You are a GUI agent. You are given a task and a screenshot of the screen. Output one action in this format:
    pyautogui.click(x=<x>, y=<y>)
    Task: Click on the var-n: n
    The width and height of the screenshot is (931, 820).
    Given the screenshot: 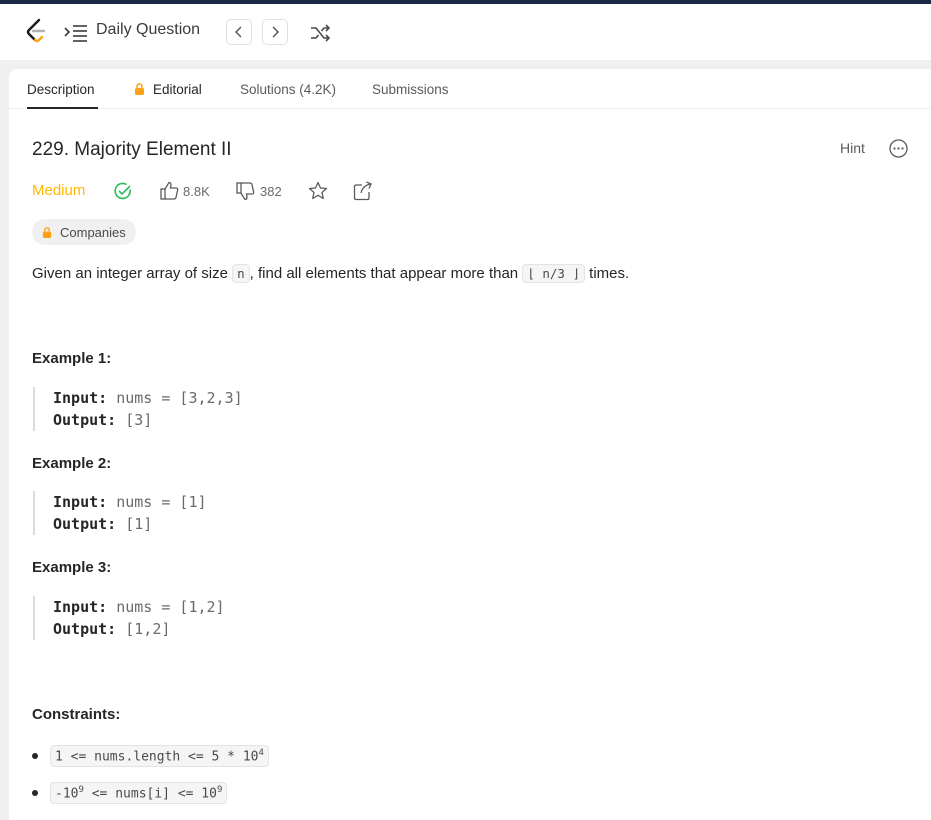 What is the action you would take?
    pyautogui.click(x=241, y=273)
    